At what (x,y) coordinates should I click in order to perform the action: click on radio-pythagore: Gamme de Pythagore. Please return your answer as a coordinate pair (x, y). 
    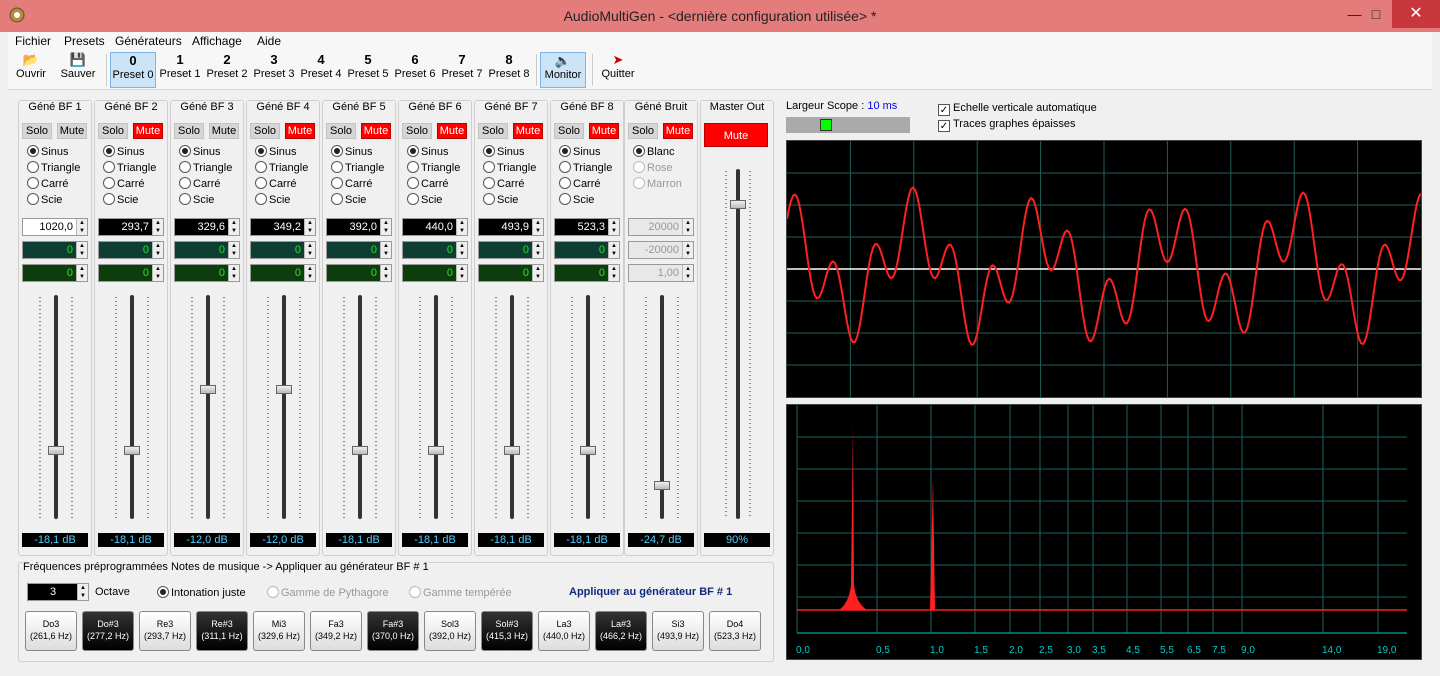
    Looking at the image, I should click on (328, 593).